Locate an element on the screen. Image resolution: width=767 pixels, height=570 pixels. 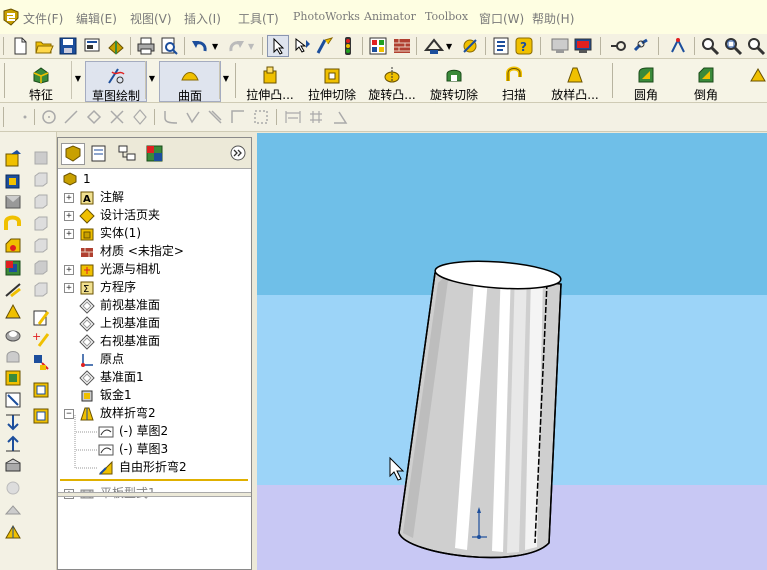
print-icon is located at coordinates (146, 46).